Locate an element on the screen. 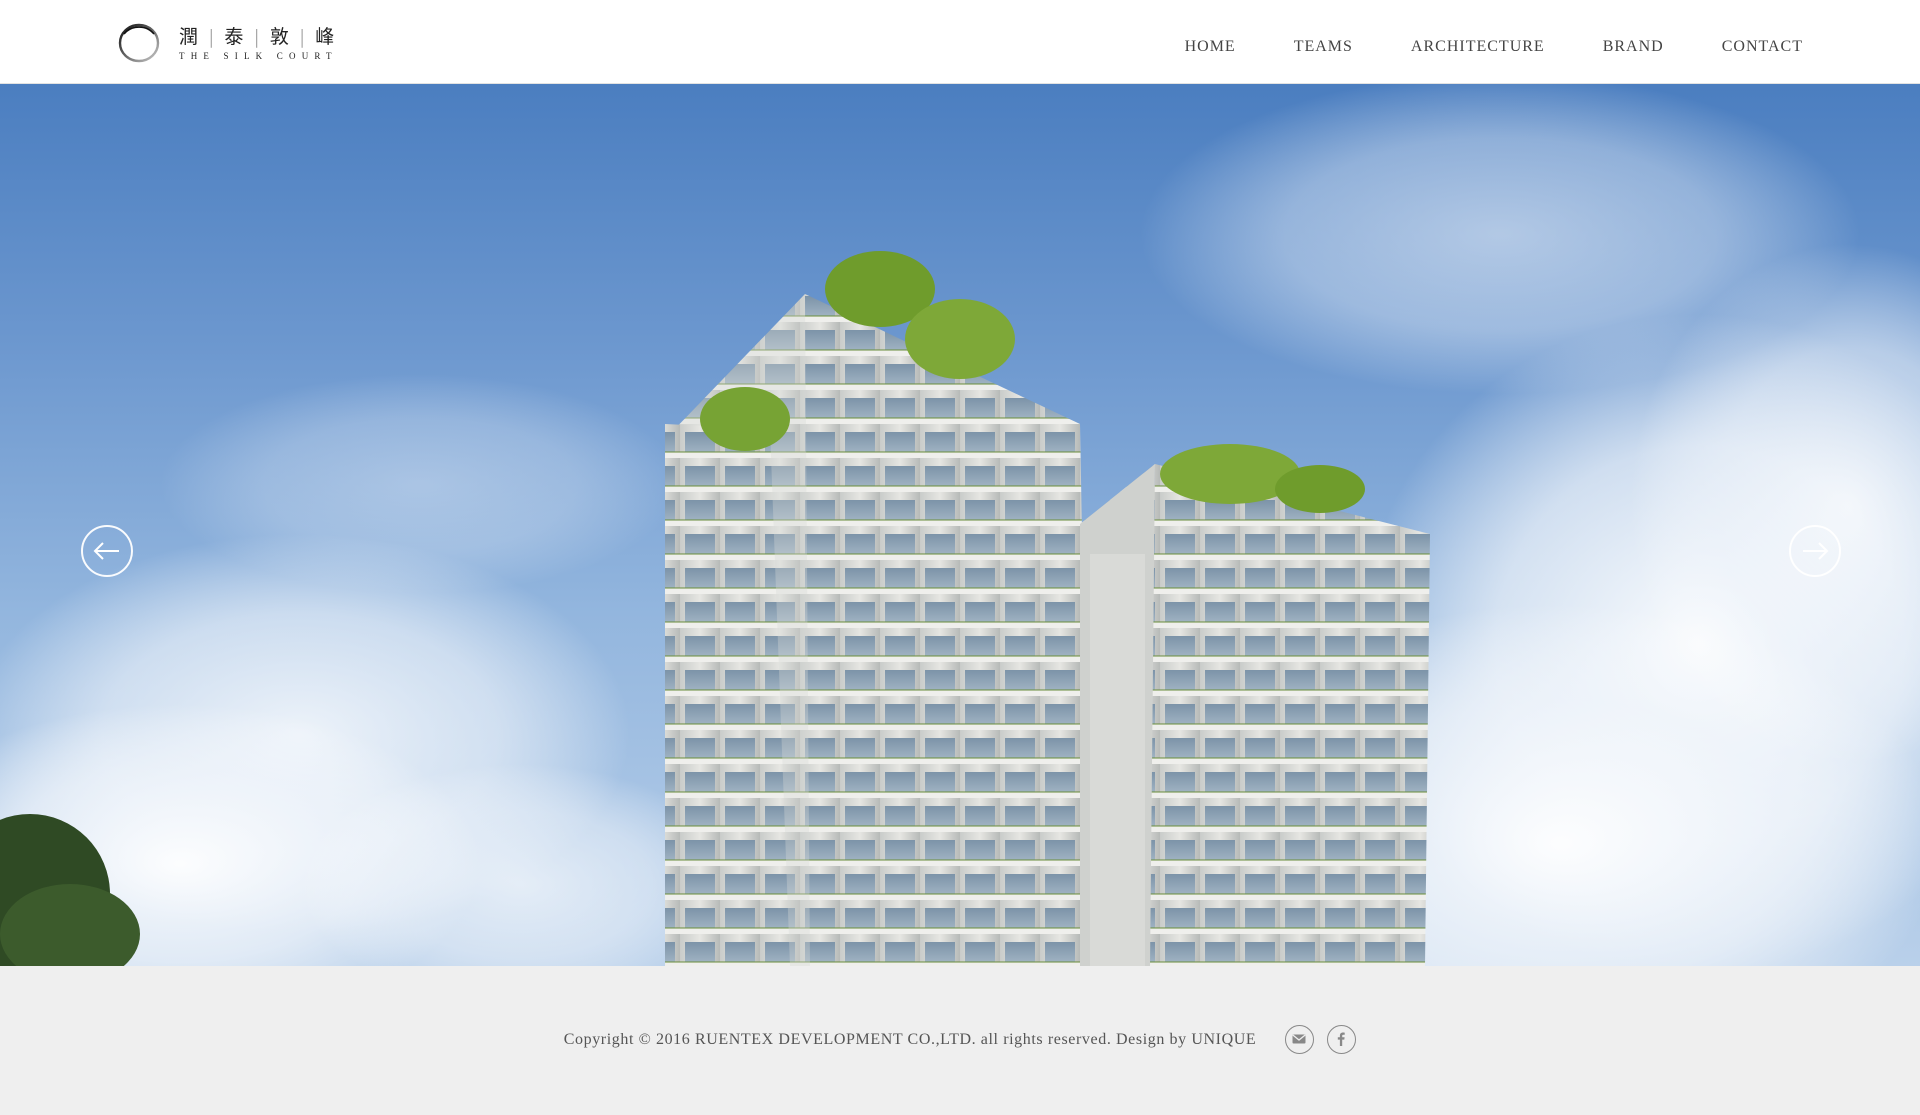 The width and height of the screenshot is (1920, 1115). arrow-left-icon is located at coordinates (106, 551).